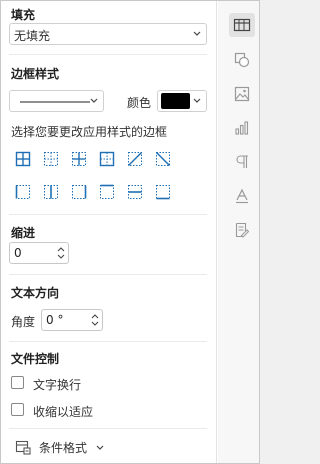 This screenshot has height=464, width=320. I want to click on conditional-formatting-icon, so click(23, 447).